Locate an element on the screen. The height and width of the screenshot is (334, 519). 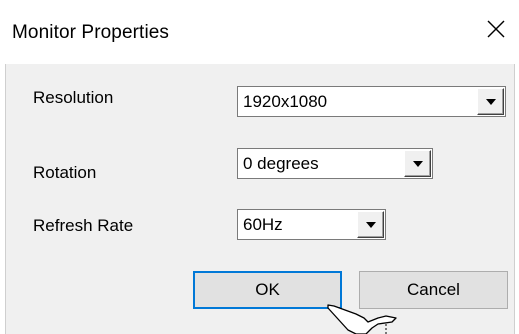
close-icon is located at coordinates (496, 29).